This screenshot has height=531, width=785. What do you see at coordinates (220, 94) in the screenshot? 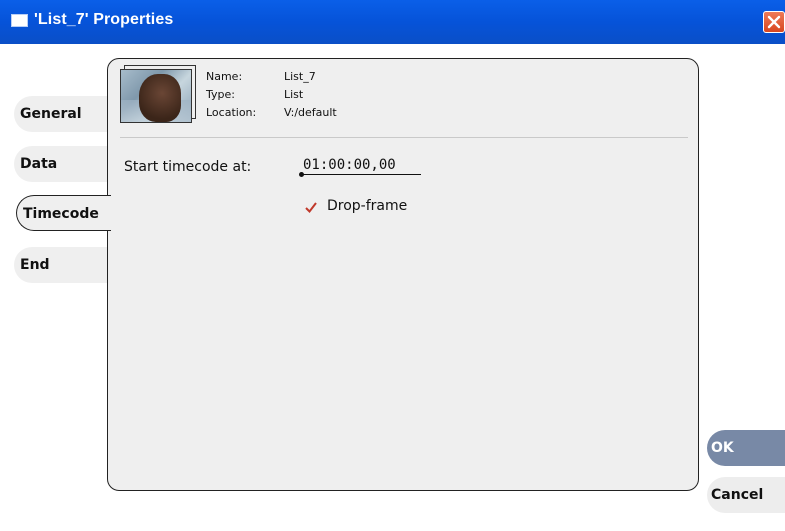
I see `type-label: Type:` at bounding box center [220, 94].